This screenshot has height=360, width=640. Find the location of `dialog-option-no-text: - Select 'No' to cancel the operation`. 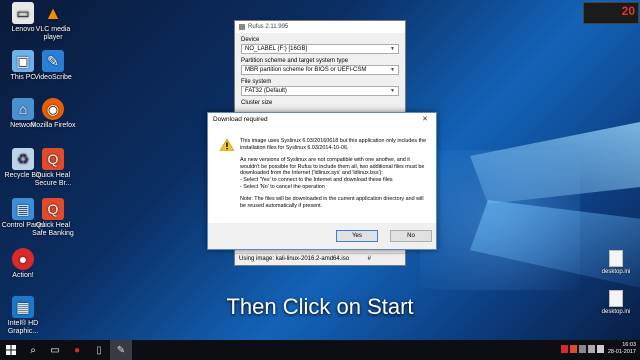

dialog-option-no-text: - Select 'No' to cancel the operation is located at coordinates (282, 186).